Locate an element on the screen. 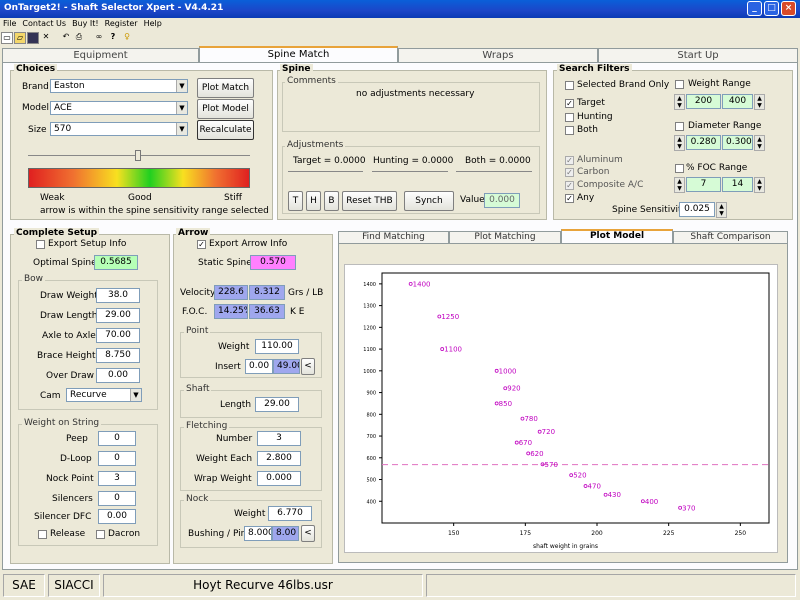  spine-sensitivity-field: 0.025 is located at coordinates (697, 209).